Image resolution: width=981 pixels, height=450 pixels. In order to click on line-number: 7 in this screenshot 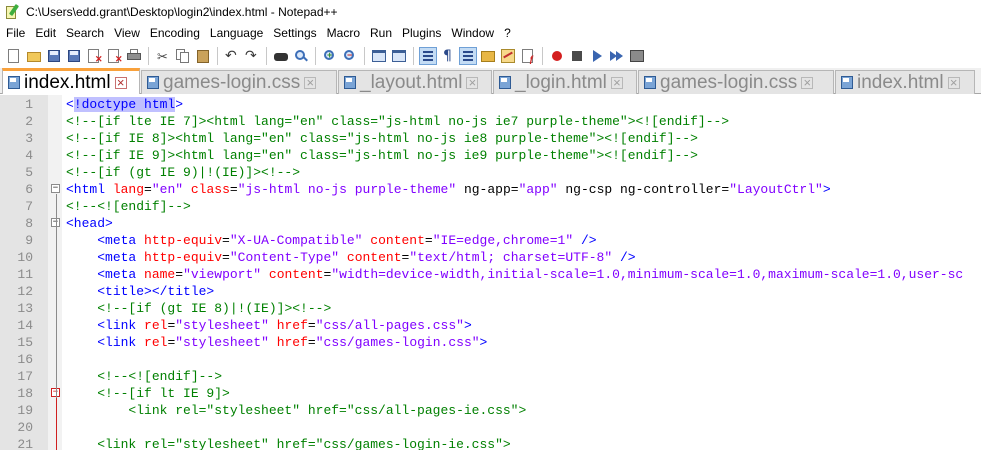, I will do `click(29, 206)`.